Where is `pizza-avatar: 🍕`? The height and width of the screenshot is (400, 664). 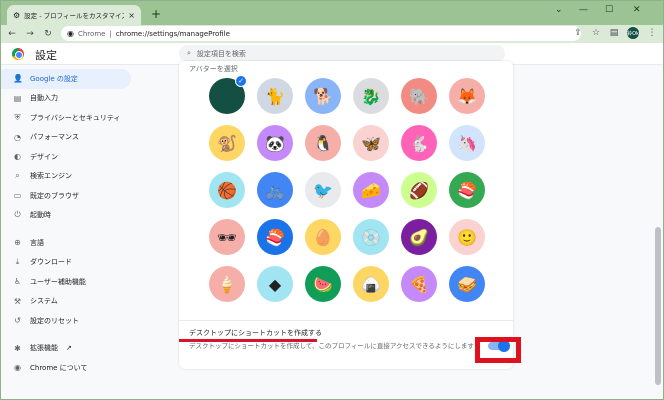 pizza-avatar: 🍕 is located at coordinates (419, 284).